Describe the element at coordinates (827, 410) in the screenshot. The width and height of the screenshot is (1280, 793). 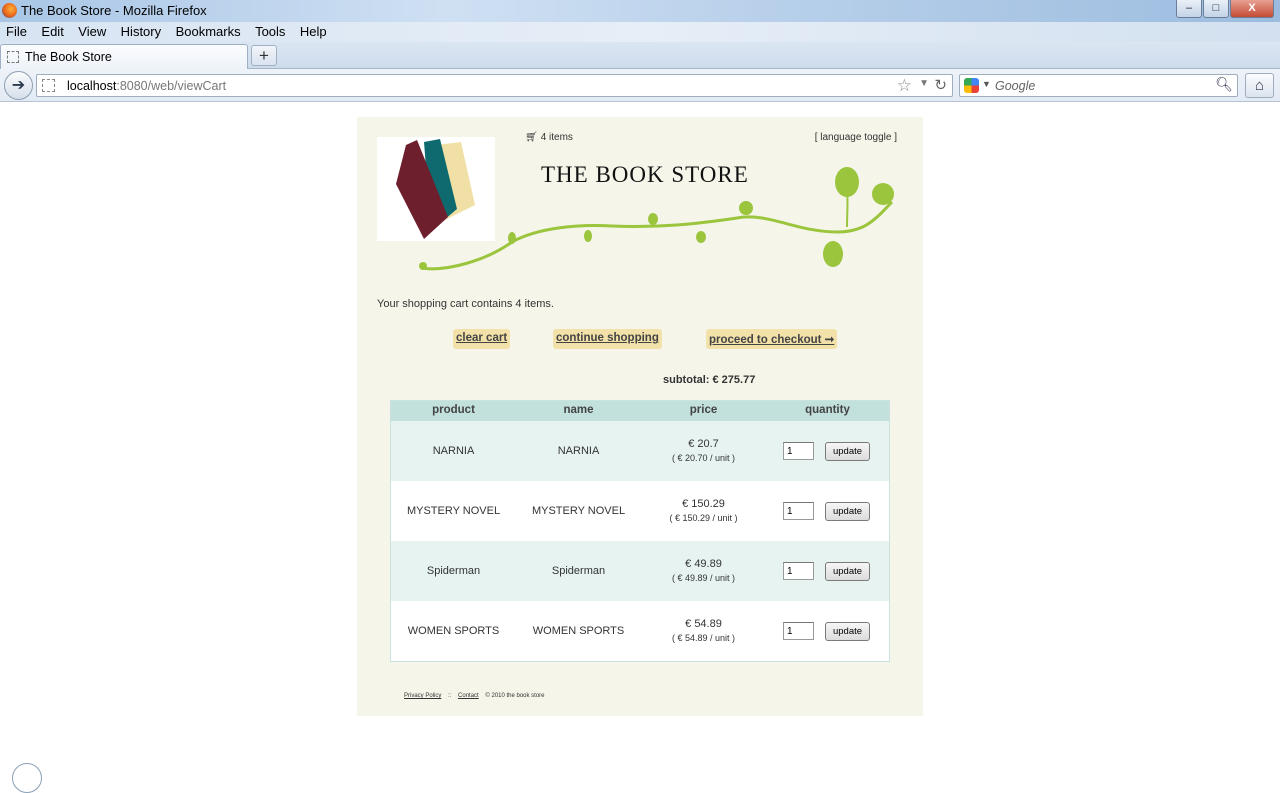
I see `column-header-quantity: quantity` at that location.